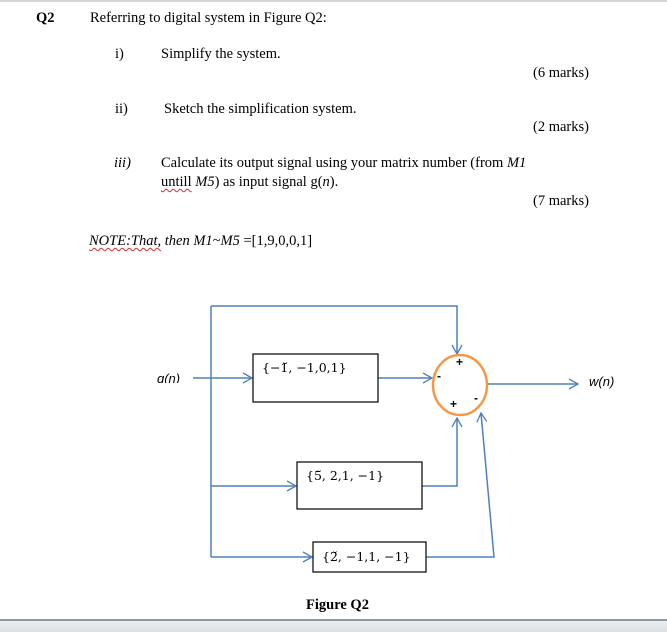  I want to click on input-label-text: g(n), so click(169, 377).